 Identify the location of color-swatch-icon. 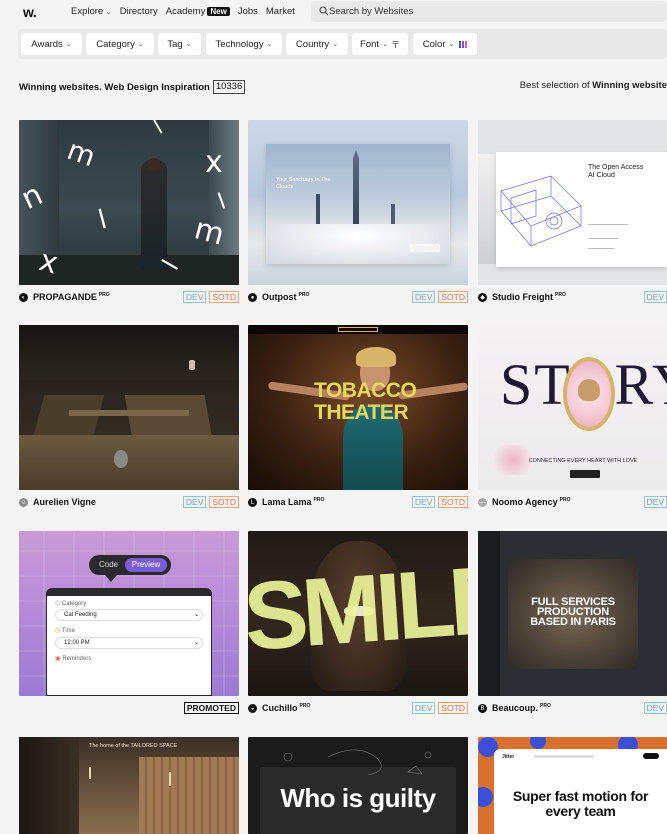
(463, 44).